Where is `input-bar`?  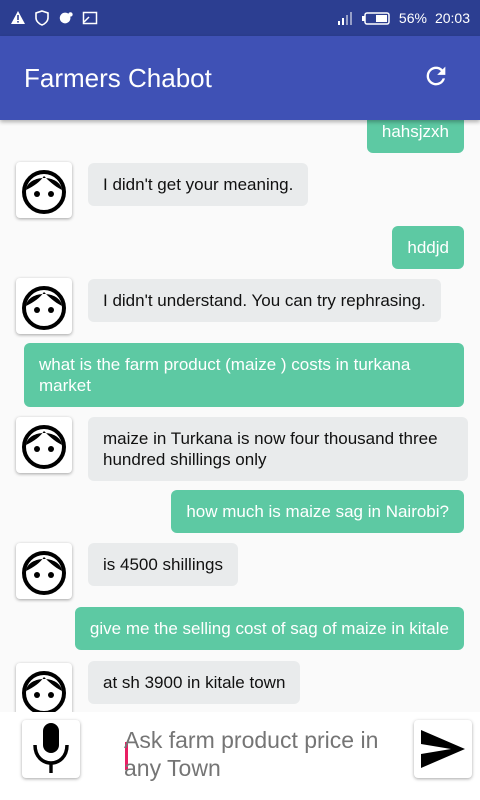
input-bar is located at coordinates (240, 756).